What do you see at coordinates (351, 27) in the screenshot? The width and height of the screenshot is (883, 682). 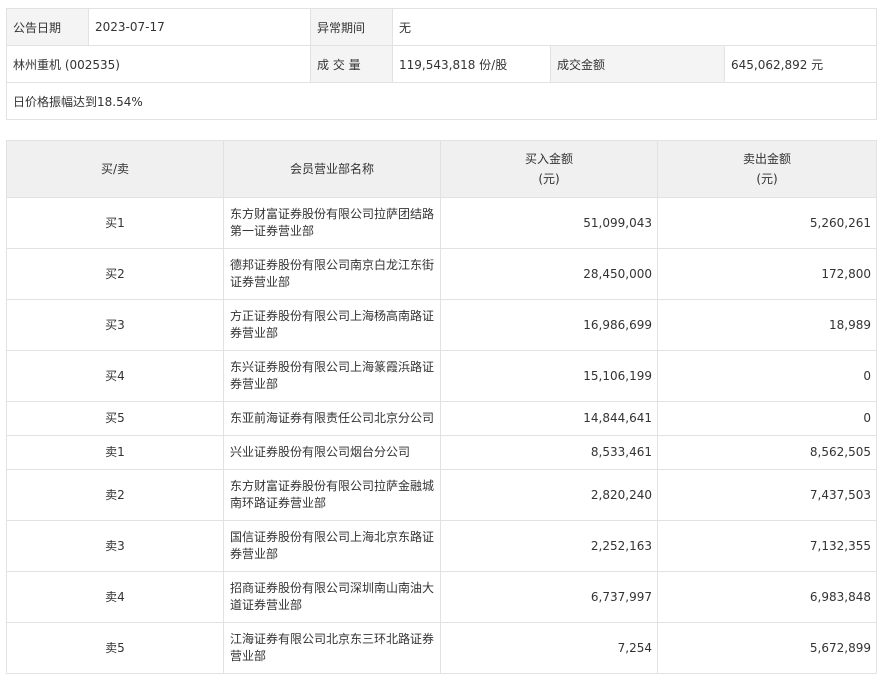 I see `abnormal-period-label: 异常期间` at bounding box center [351, 27].